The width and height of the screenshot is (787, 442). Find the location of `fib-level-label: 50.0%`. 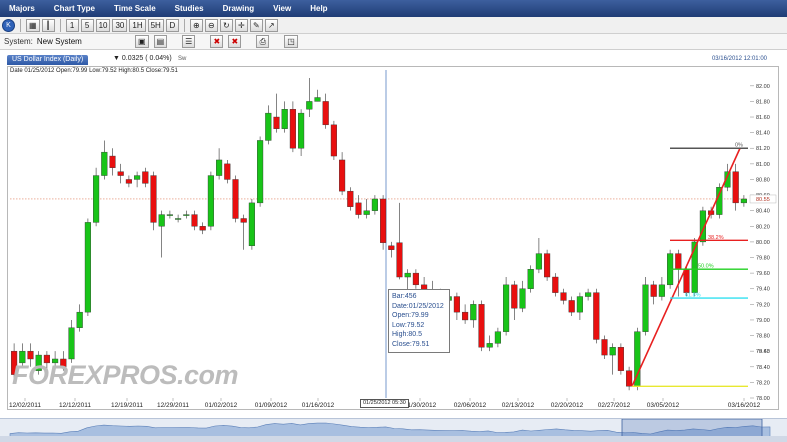

fib-level-label: 50.0% is located at coordinates (706, 267).